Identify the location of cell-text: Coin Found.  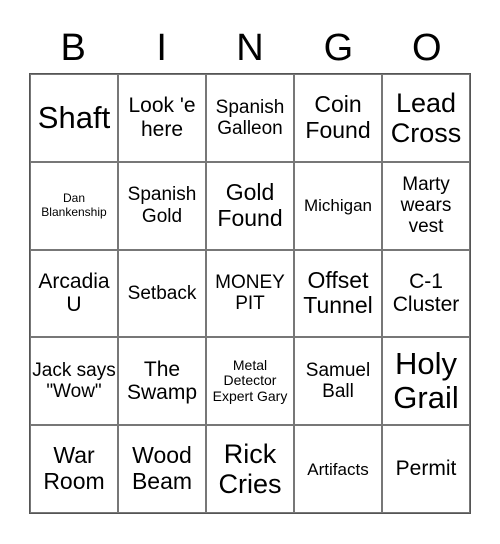
(338, 117).